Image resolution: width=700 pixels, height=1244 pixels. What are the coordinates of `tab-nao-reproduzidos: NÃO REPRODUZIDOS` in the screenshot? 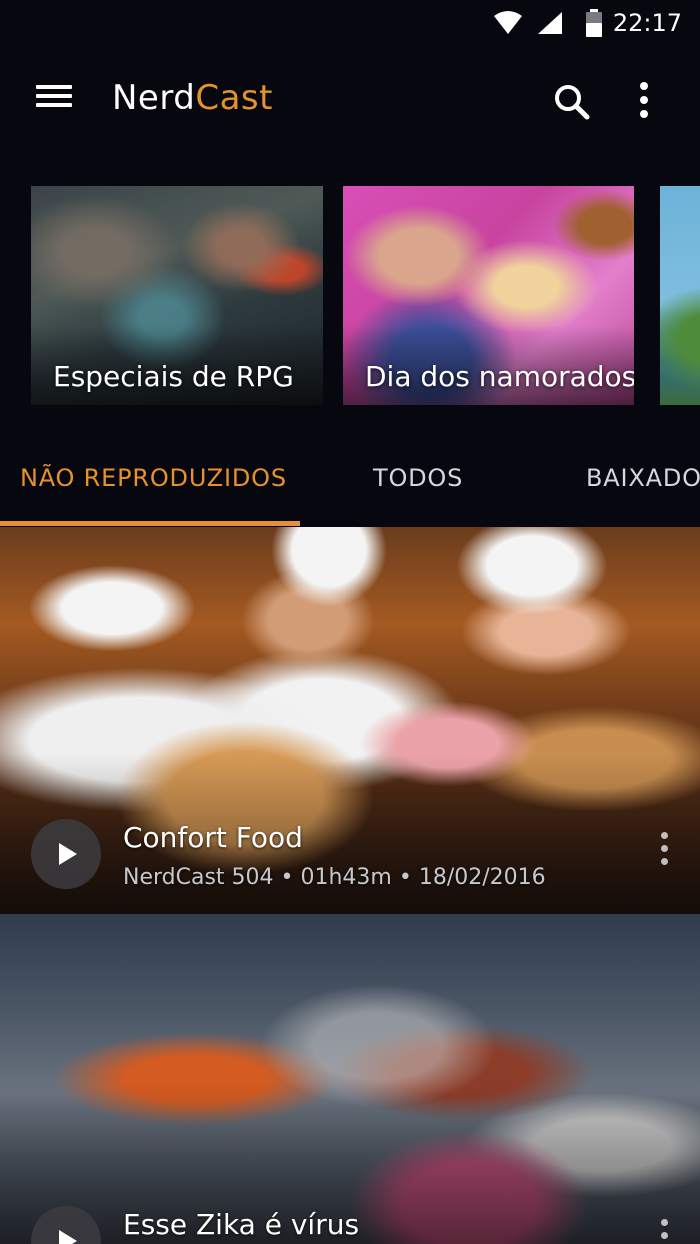 It's located at (153, 478).